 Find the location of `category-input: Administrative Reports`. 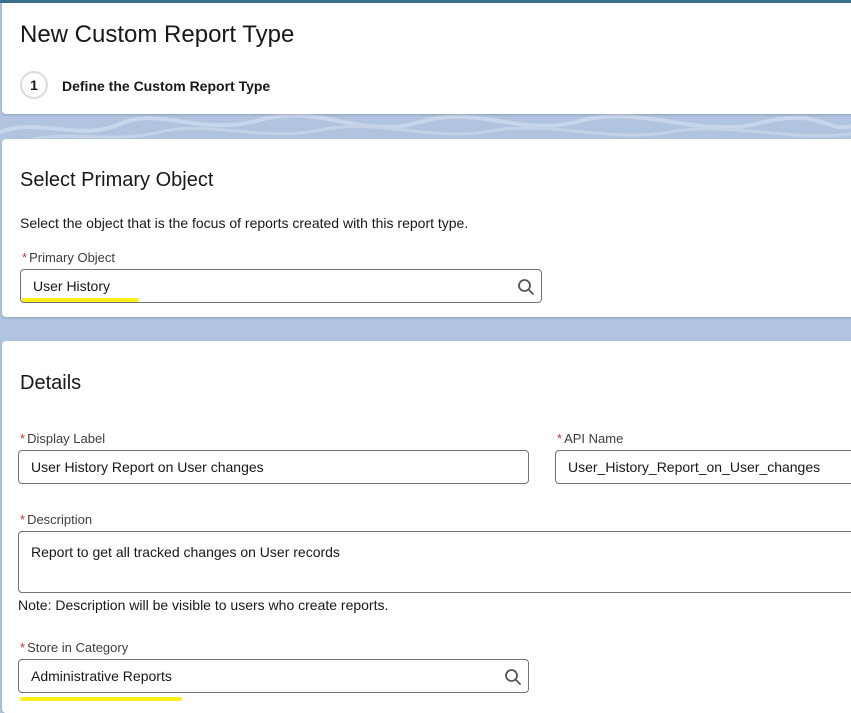

category-input: Administrative Reports is located at coordinates (273, 676).